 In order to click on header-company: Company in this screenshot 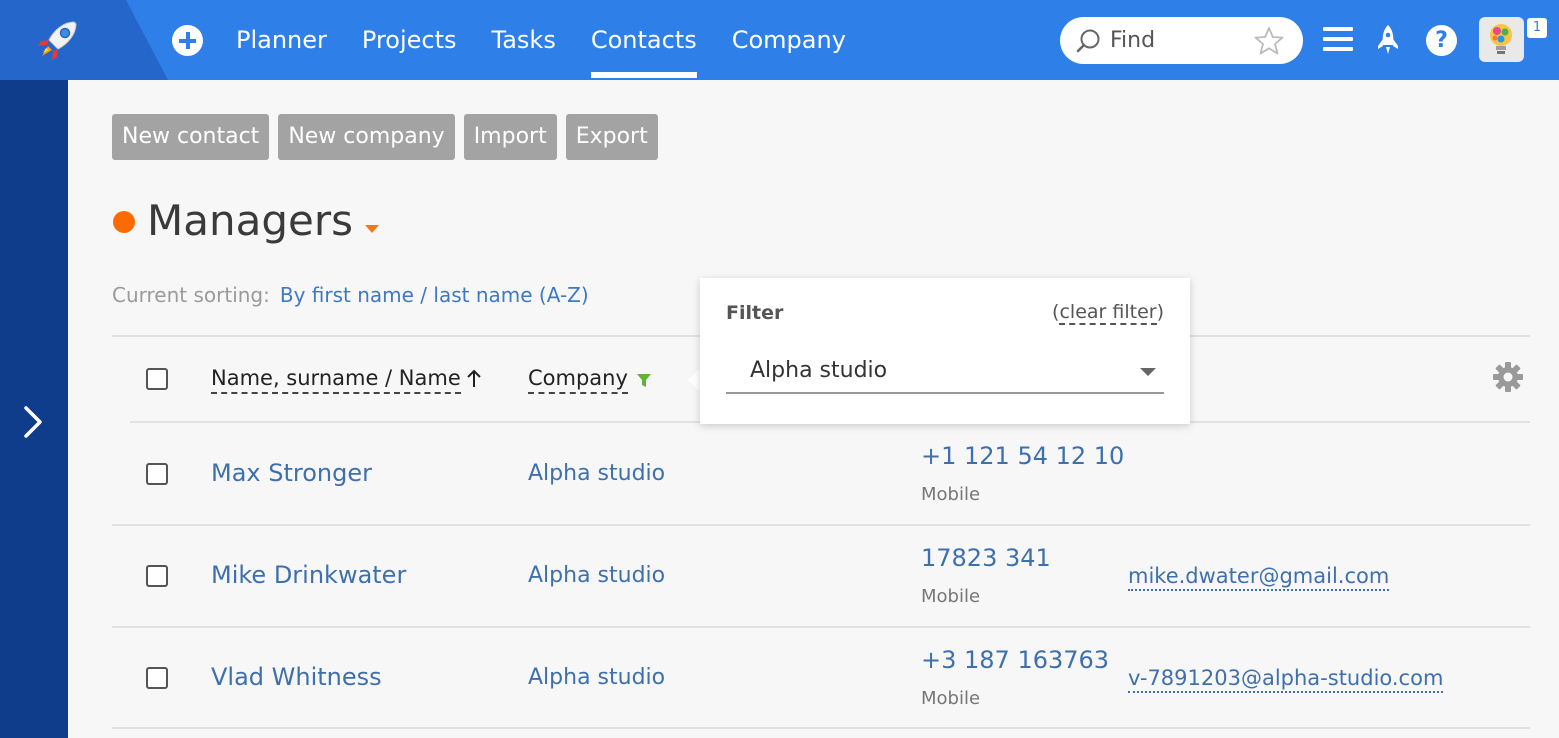, I will do `click(578, 379)`.